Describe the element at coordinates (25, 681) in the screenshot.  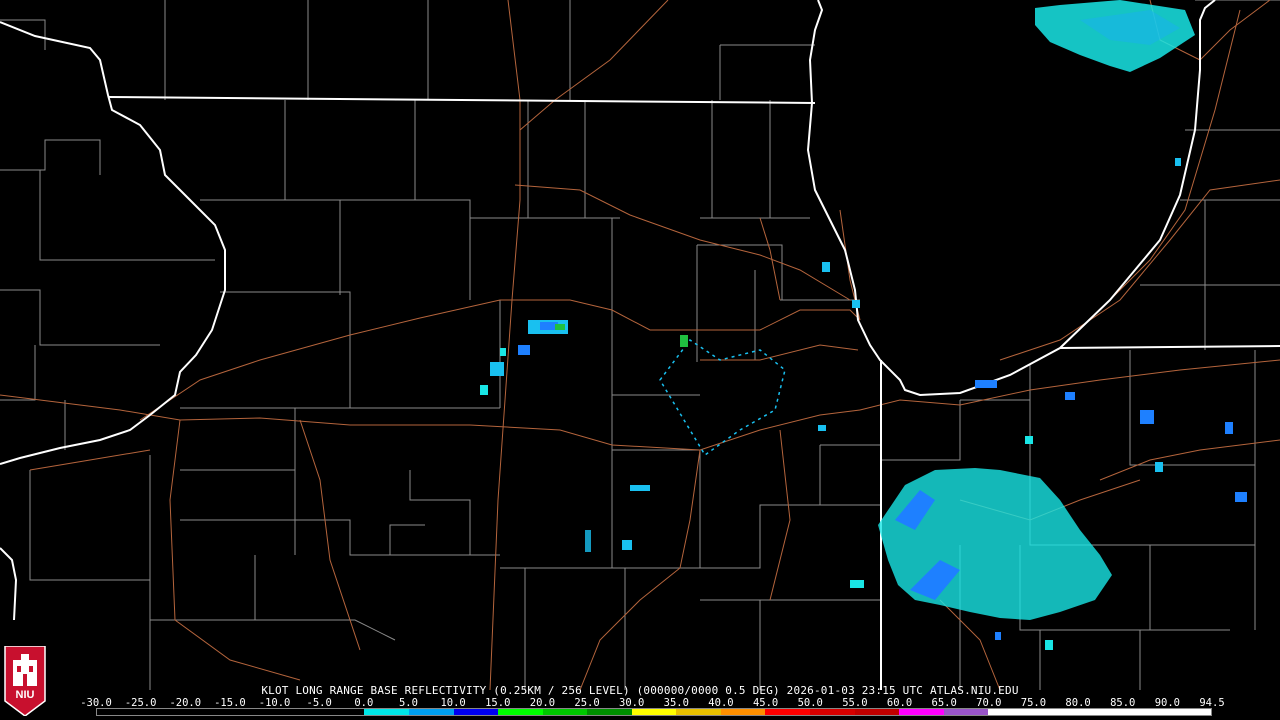
I see `niu-logo: NIU` at that location.